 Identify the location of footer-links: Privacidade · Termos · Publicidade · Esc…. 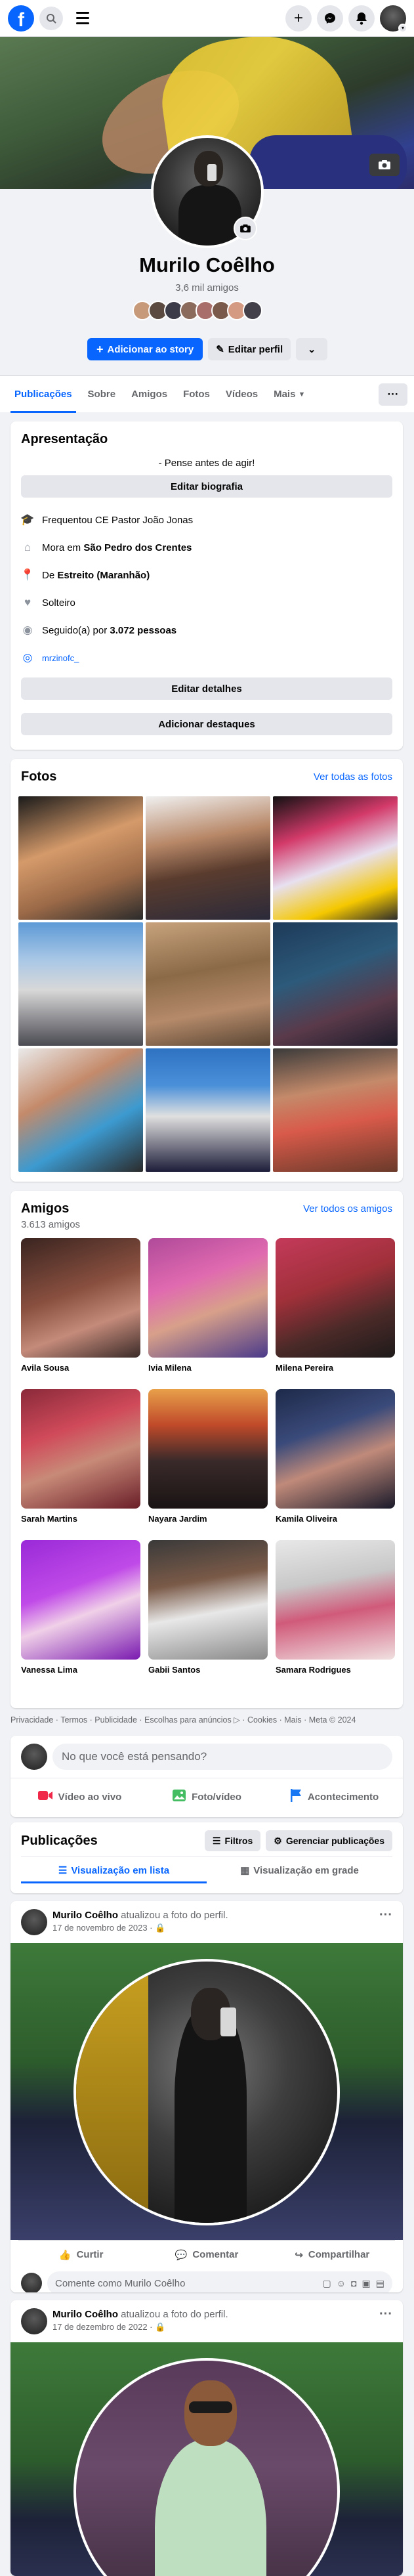
(206, 1720).